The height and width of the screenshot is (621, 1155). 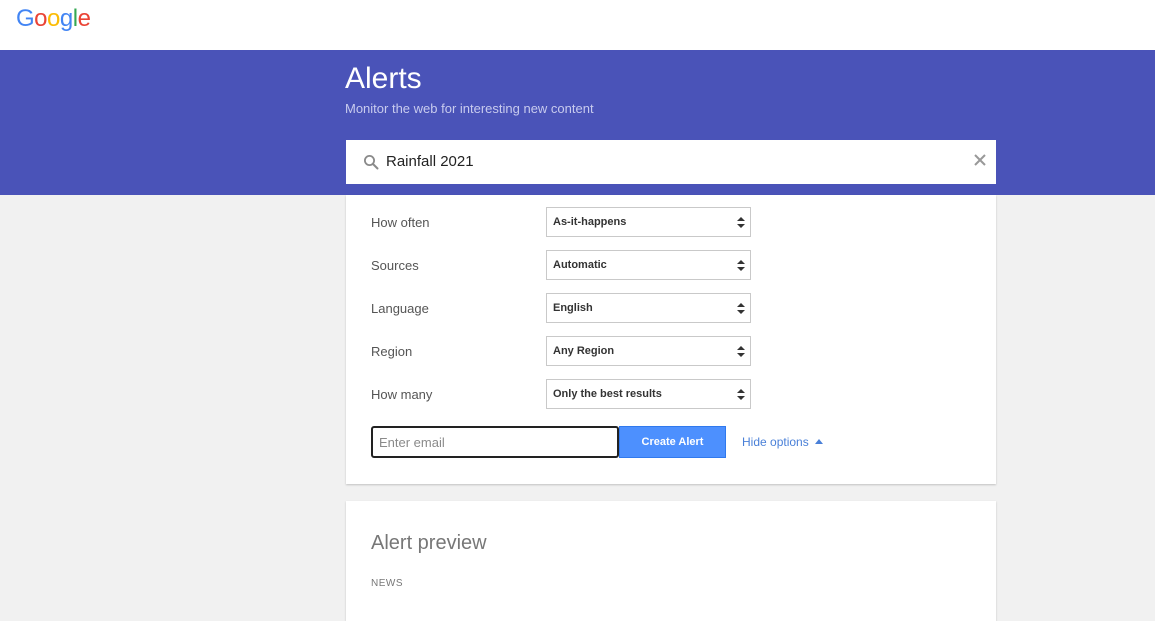 What do you see at coordinates (671, 561) in the screenshot?
I see `alert-preview-panel: Alert preview NEWS` at bounding box center [671, 561].